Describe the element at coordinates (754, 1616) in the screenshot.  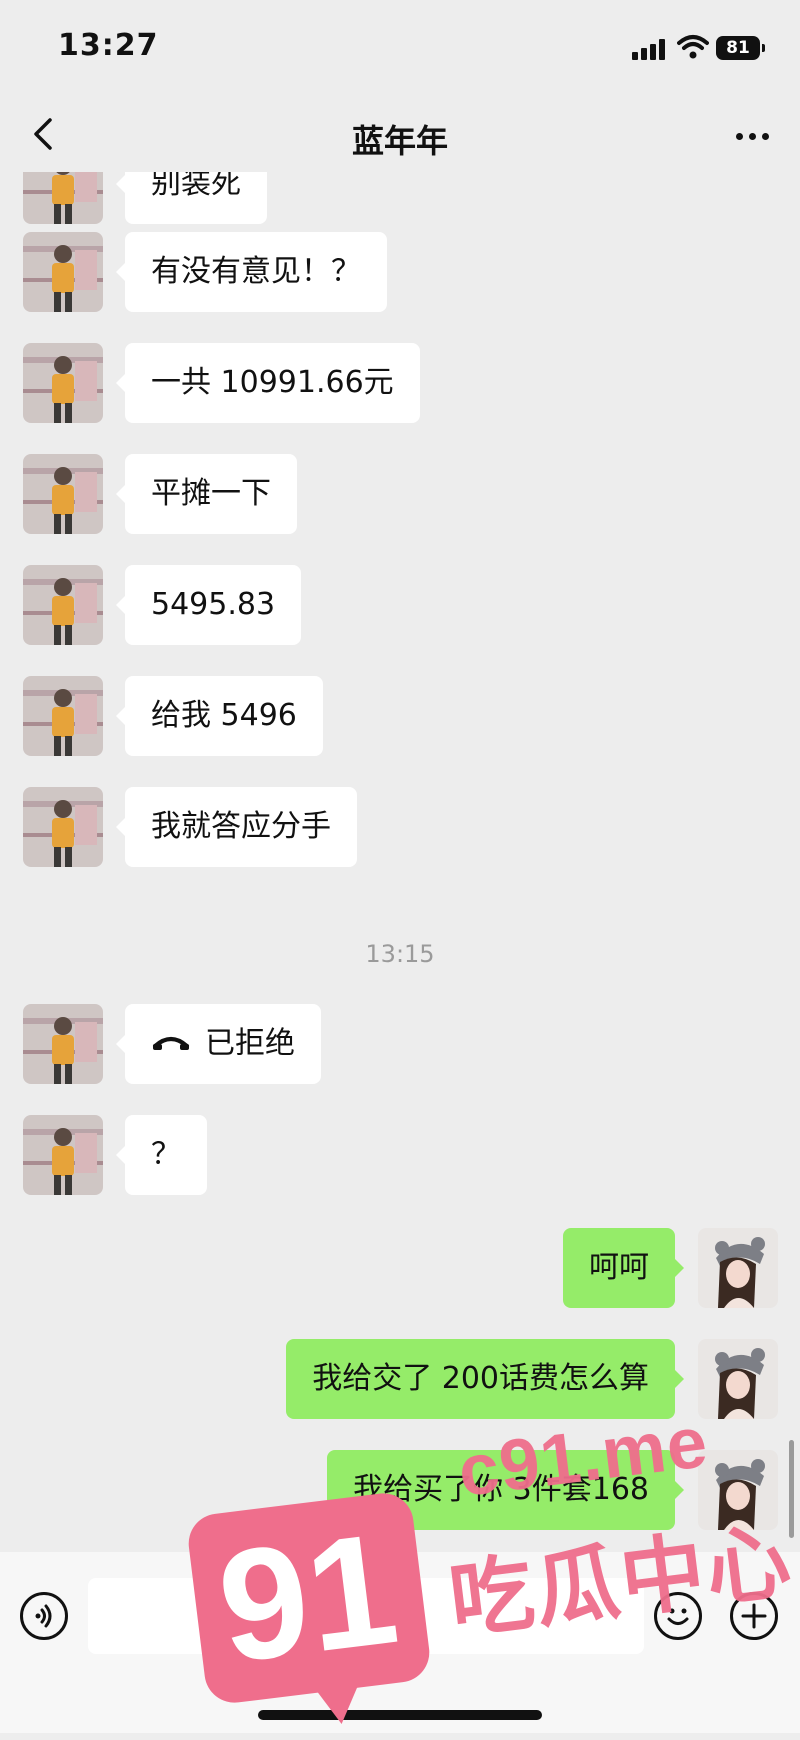
I see `plus-icon` at that location.